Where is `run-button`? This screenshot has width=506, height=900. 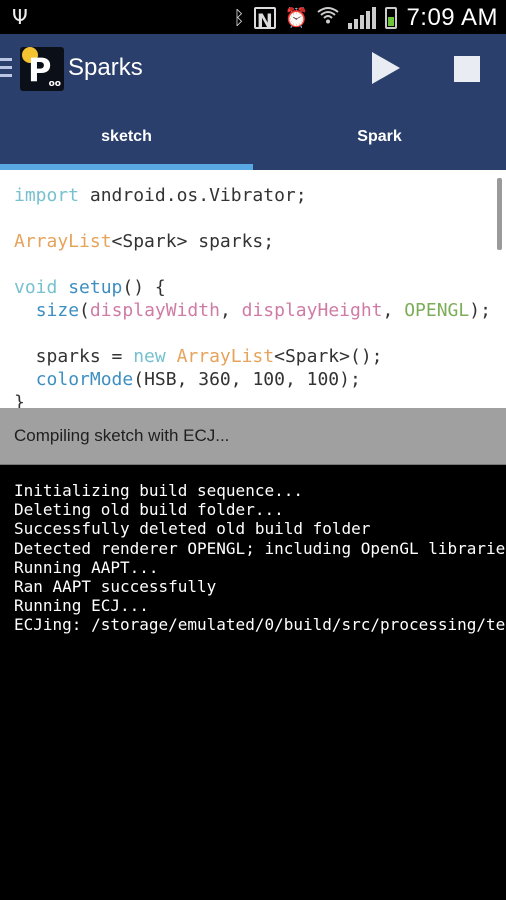
run-button is located at coordinates (386, 68).